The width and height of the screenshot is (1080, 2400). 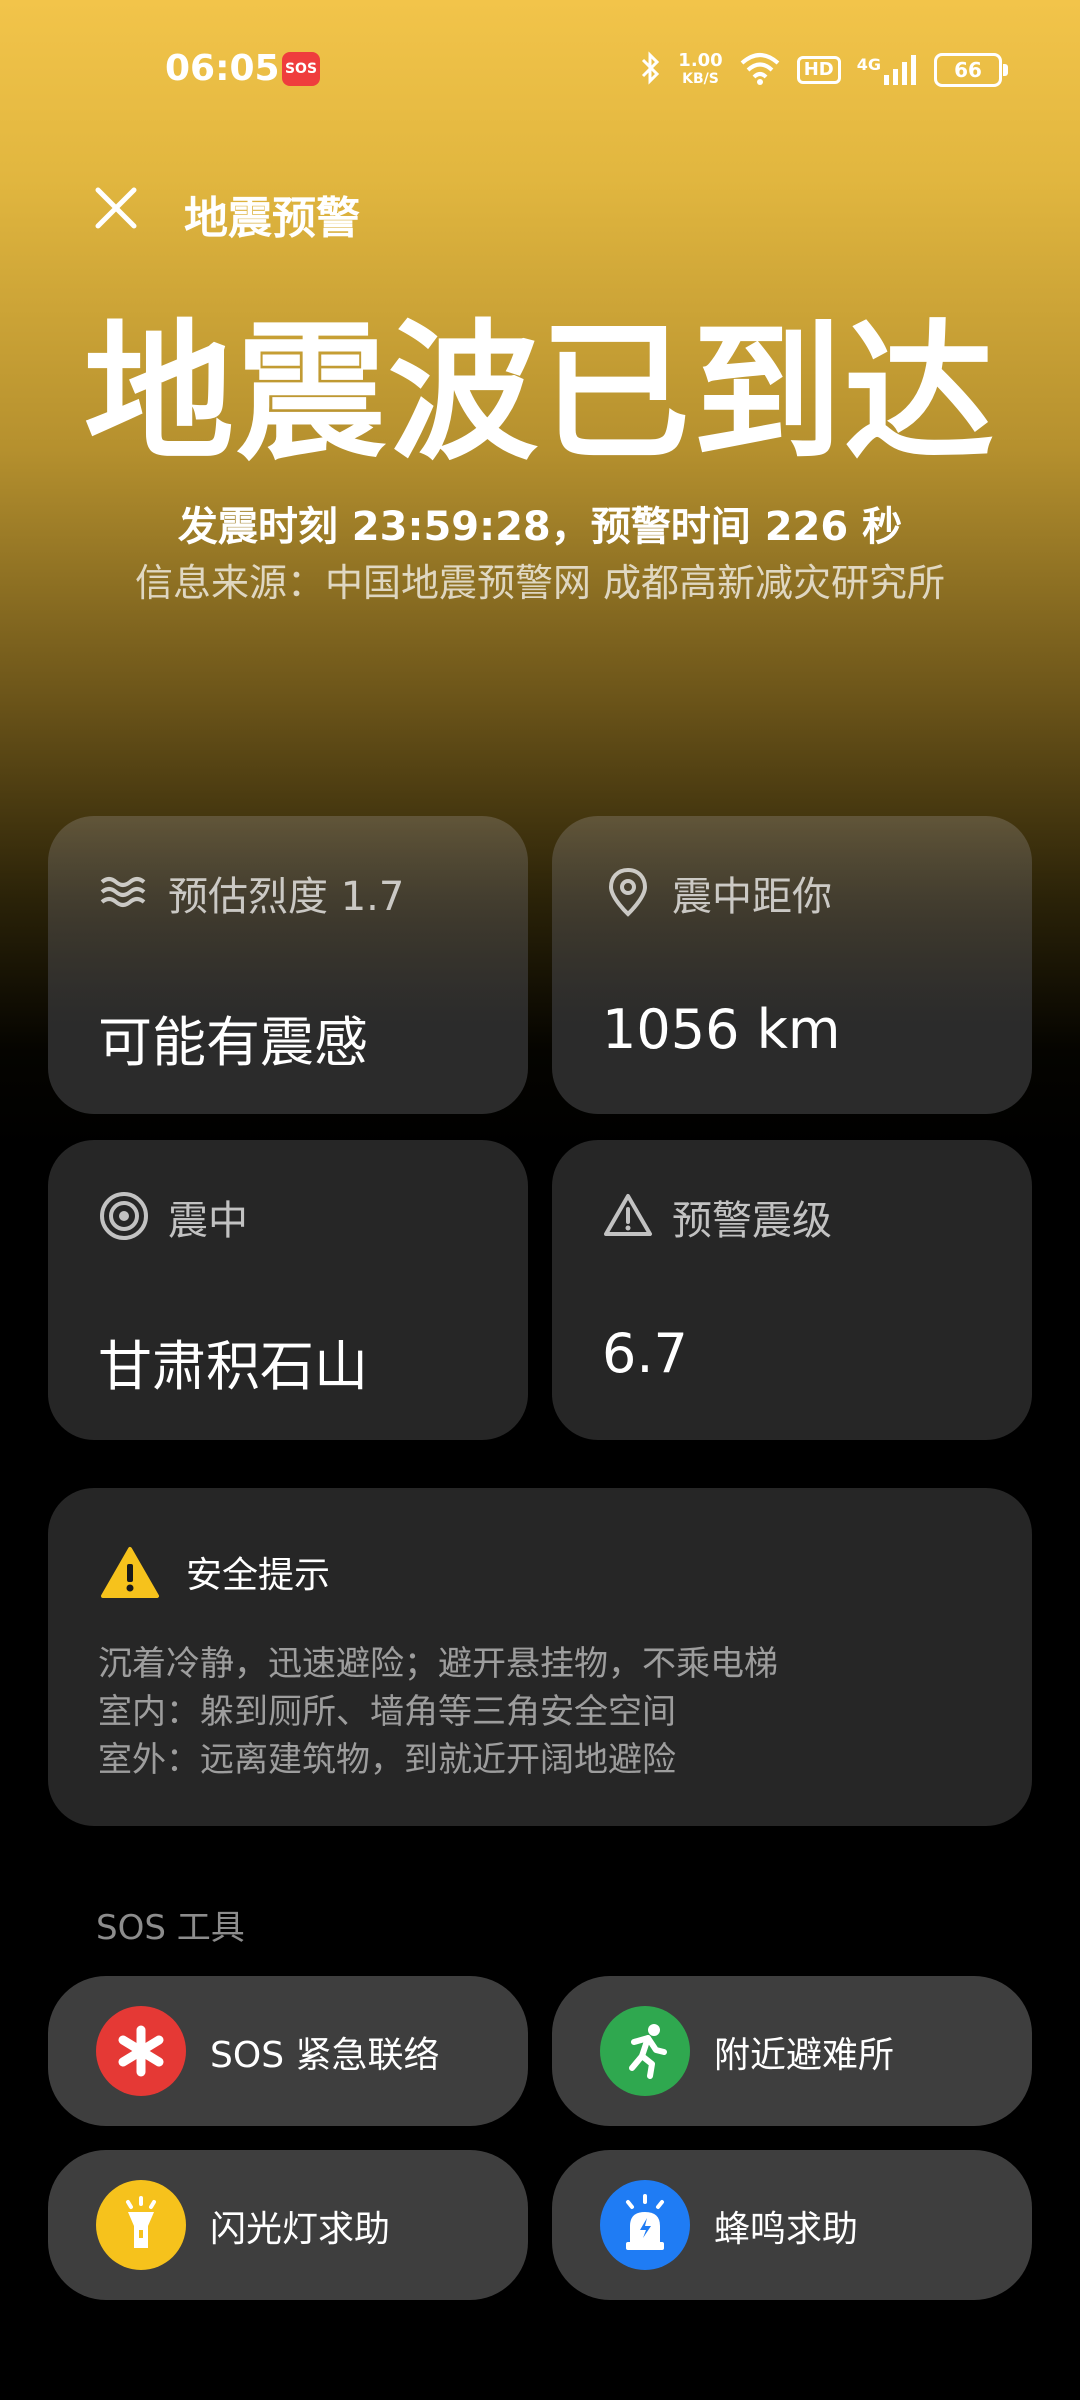 I want to click on status-icons: 1.00 KB/S HD 4G 66, so click(x=824, y=70).